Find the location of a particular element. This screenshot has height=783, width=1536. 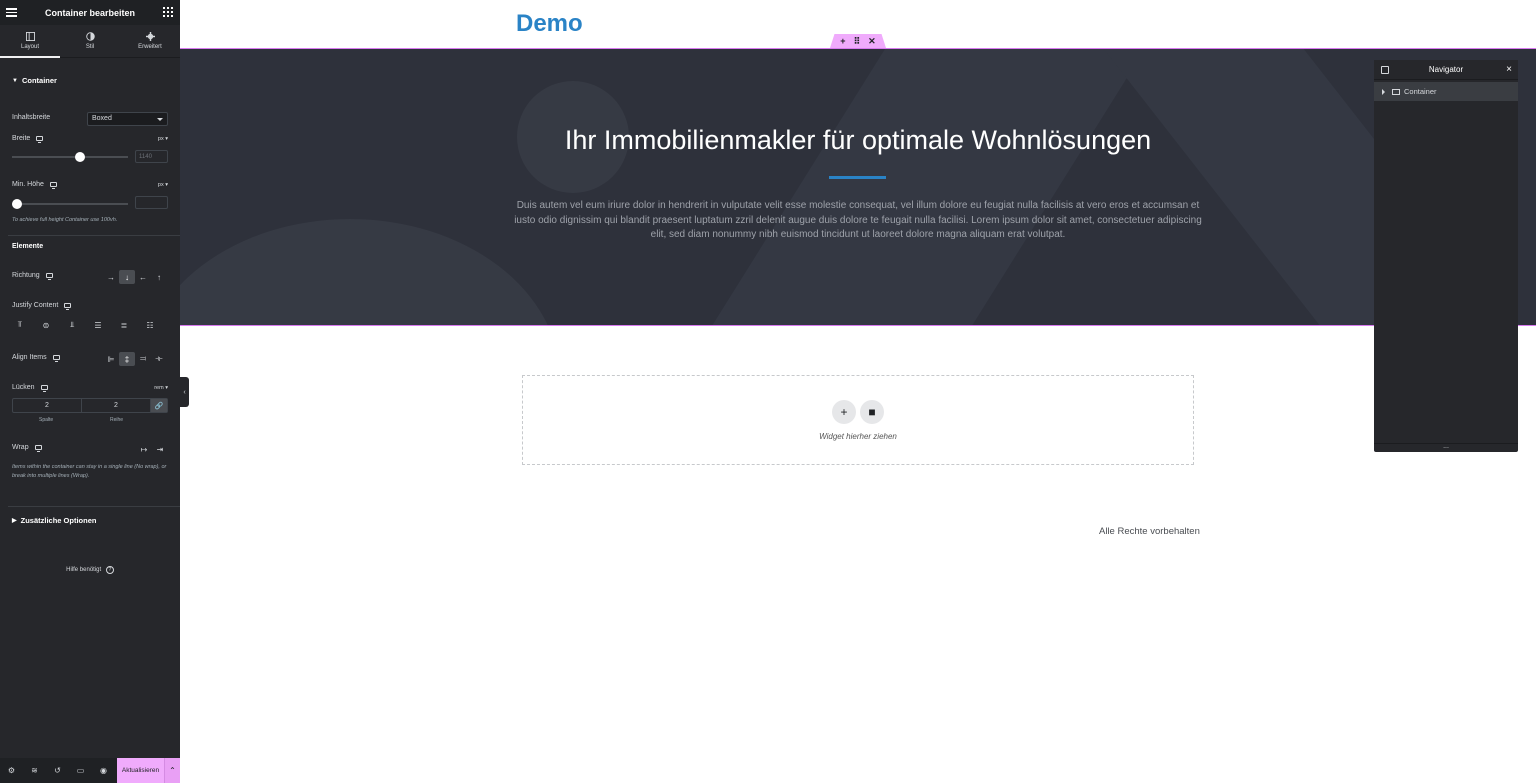

gap-row-input: 2 is located at coordinates (116, 405).